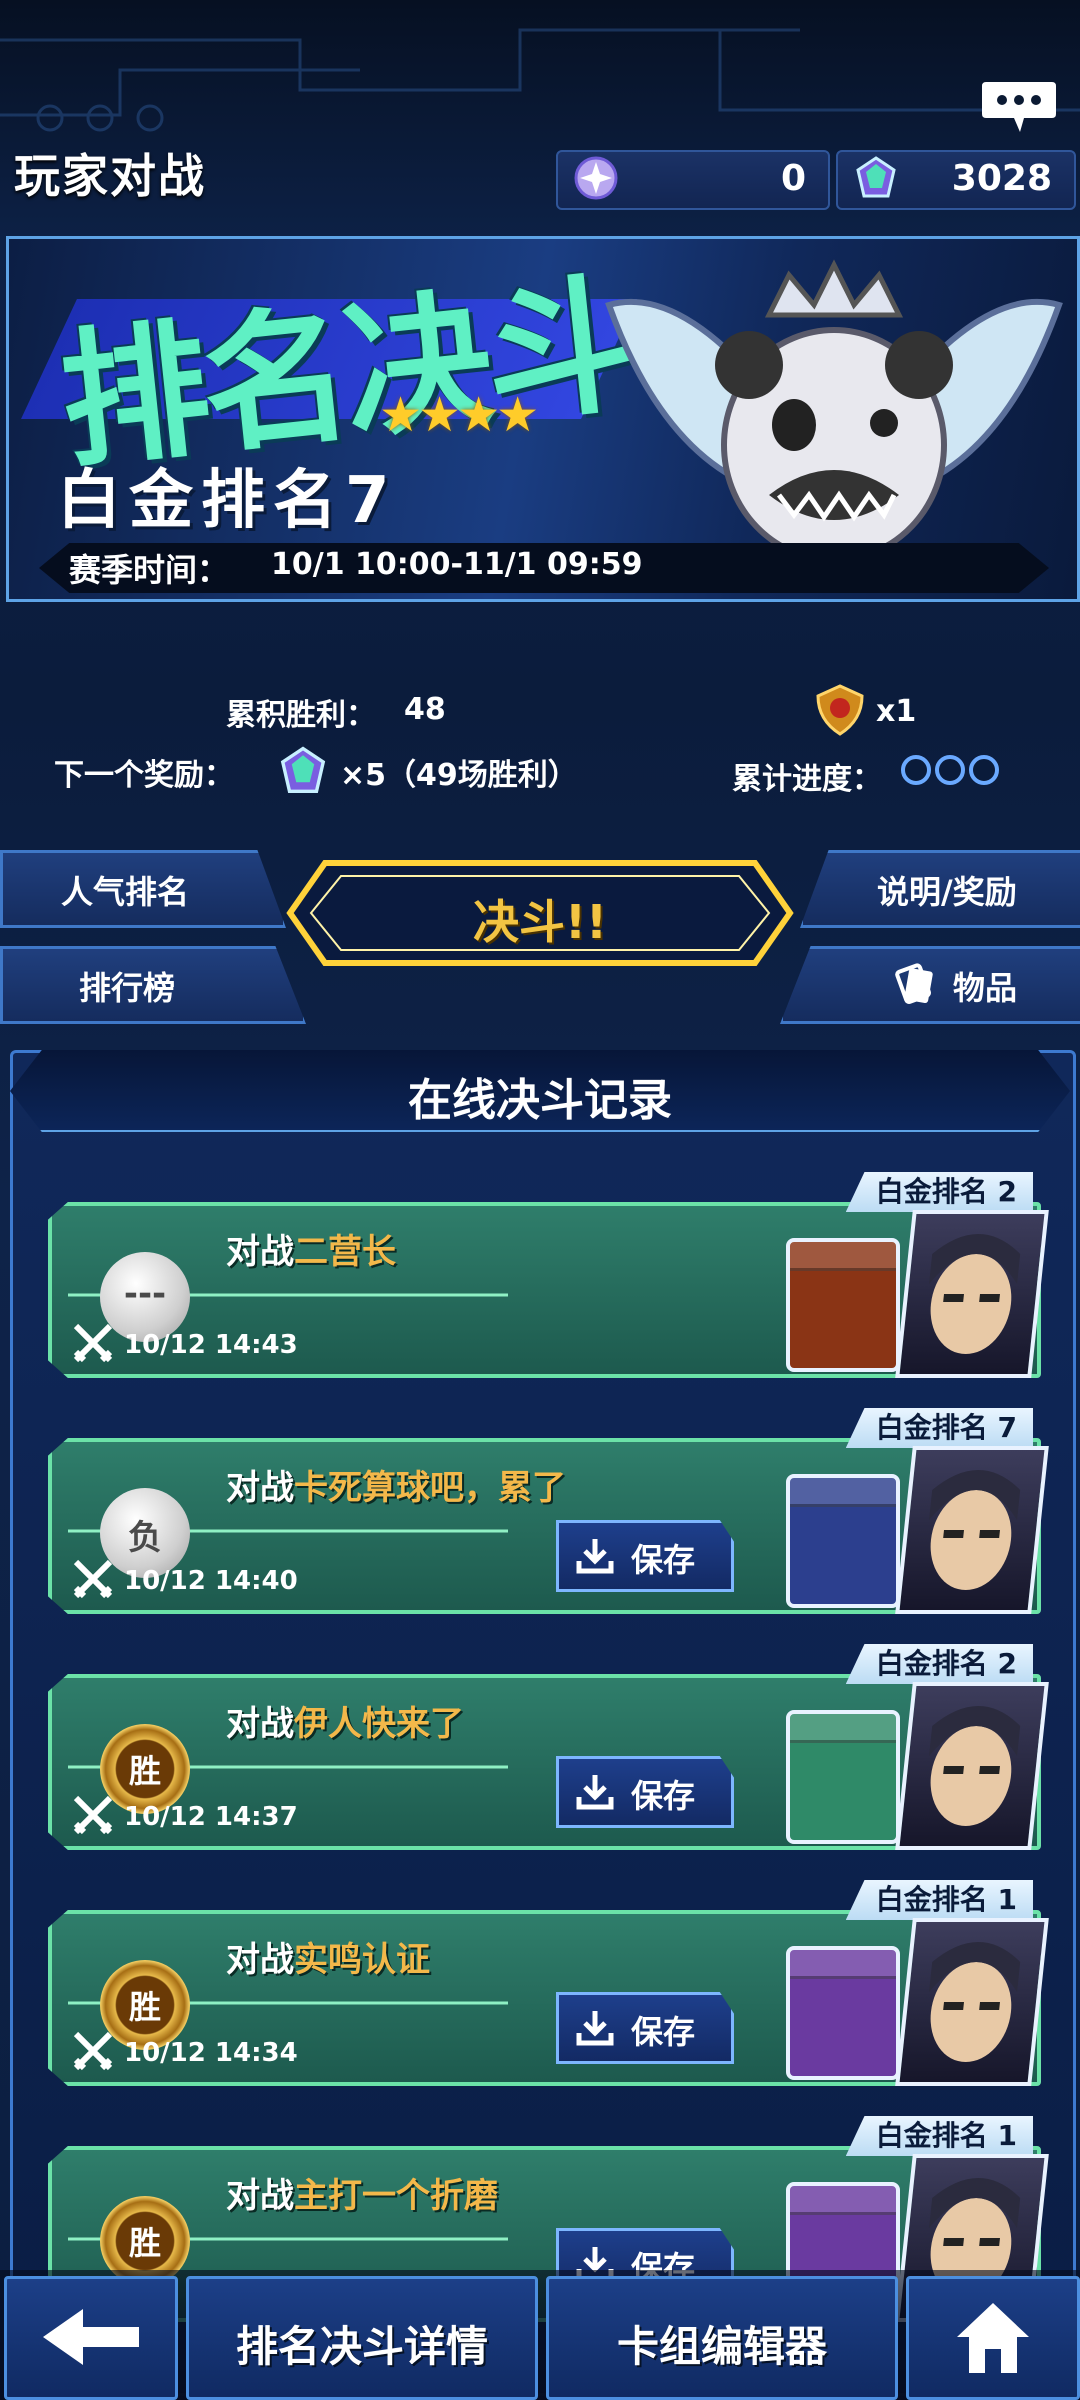 The image size is (1080, 2400). I want to click on items-button: 物品, so click(930, 985).